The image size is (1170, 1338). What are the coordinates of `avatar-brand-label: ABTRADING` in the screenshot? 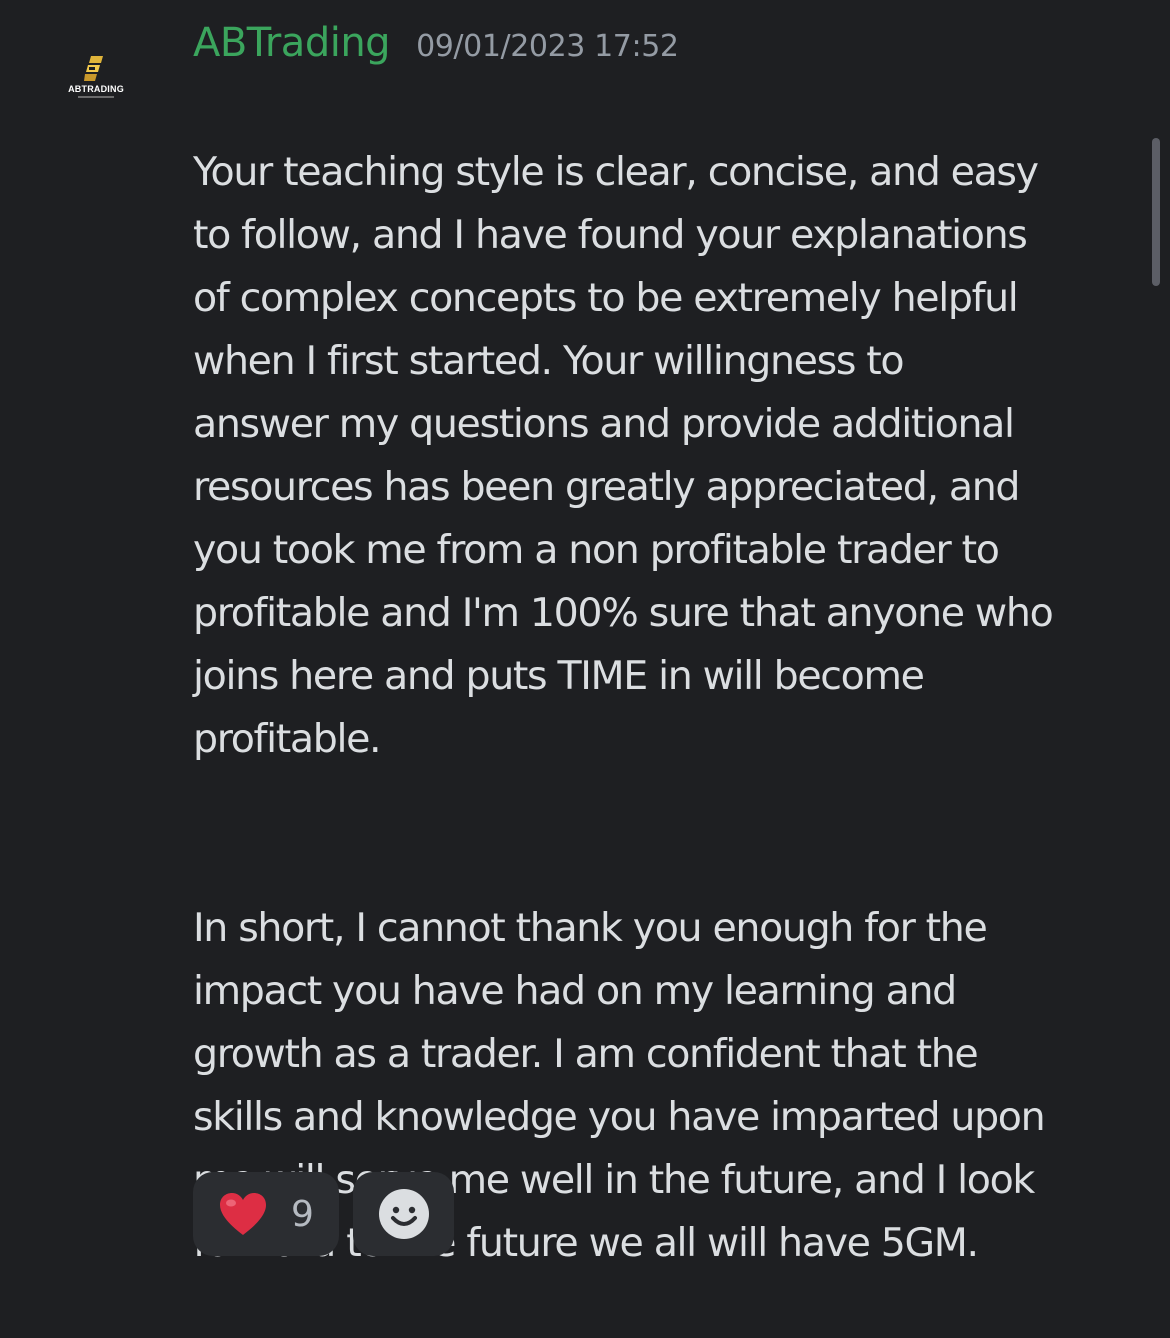 It's located at (96, 89).